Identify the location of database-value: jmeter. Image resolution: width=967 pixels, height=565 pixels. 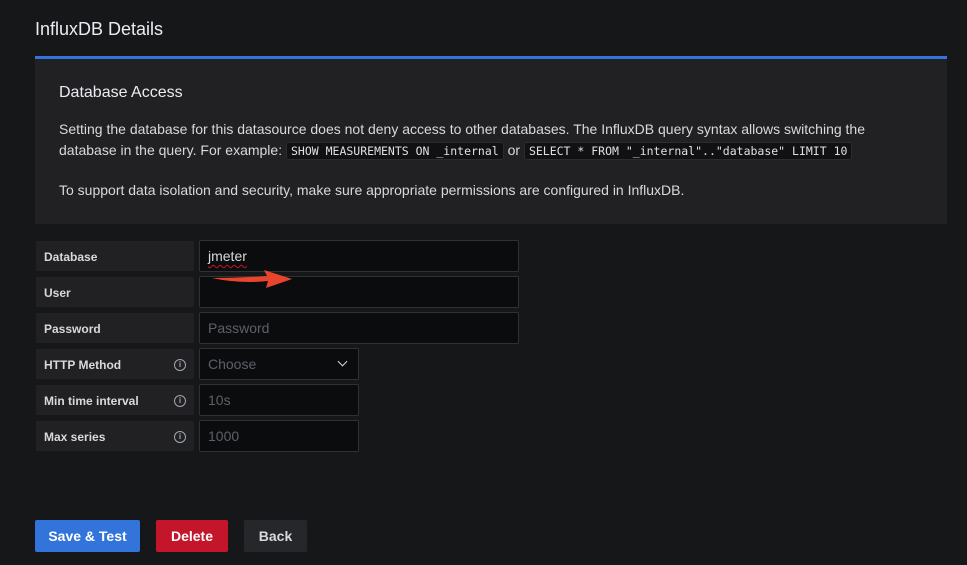
(227, 256).